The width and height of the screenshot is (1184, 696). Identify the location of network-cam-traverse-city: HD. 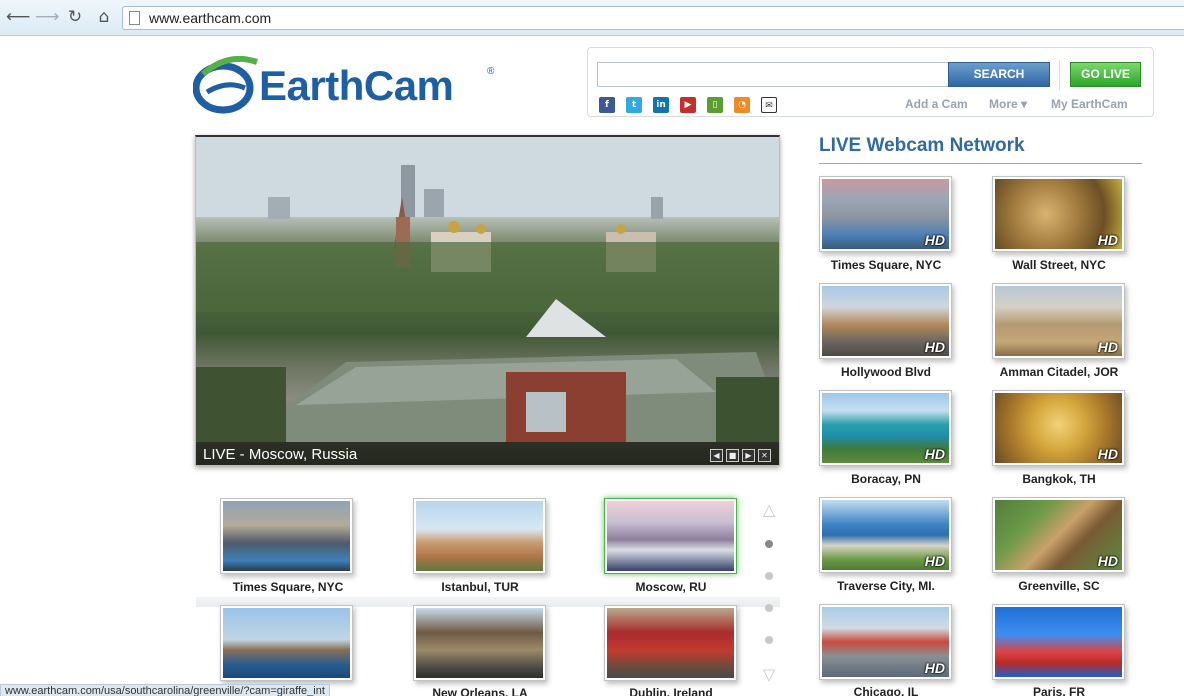
(885, 535).